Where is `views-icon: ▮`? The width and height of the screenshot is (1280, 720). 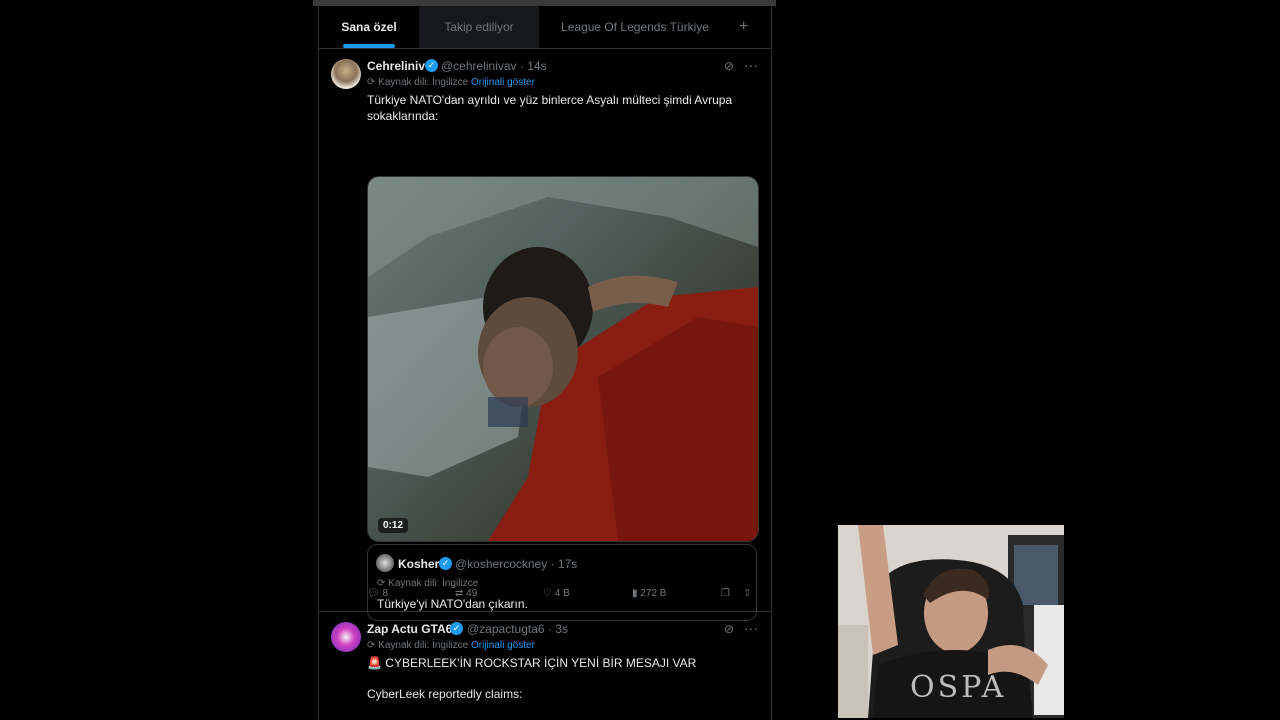 views-icon: ▮ is located at coordinates (635, 593).